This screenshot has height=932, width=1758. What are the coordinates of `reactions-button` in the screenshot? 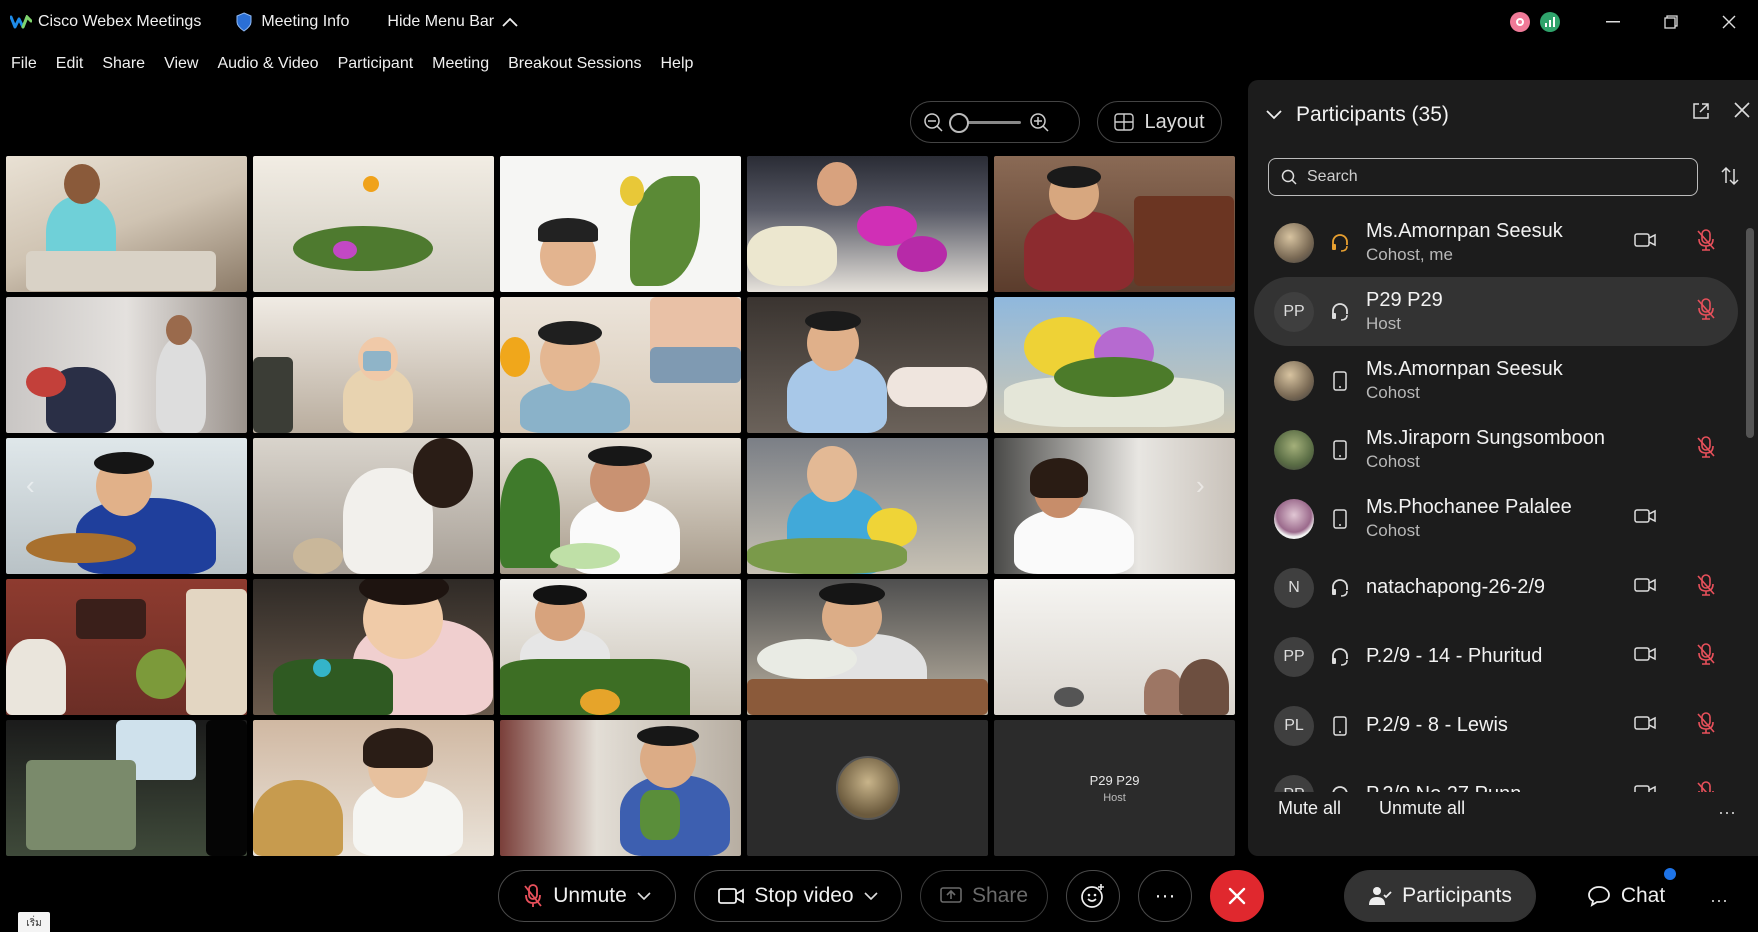 It's located at (1093, 896).